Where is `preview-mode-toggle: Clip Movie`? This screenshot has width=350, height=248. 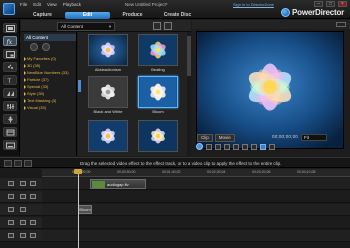 preview-mode-toggle: Clip Movie is located at coordinates (216, 138).